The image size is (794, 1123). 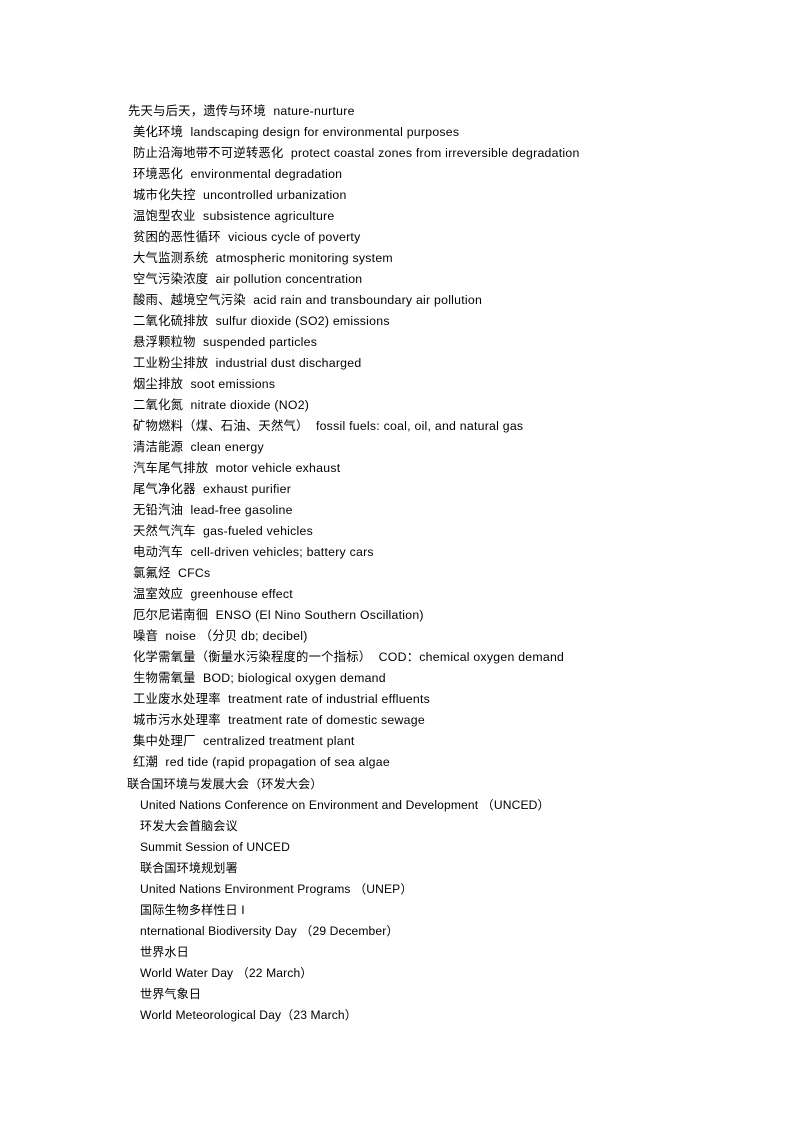 What do you see at coordinates (152, 573) in the screenshot?
I see `glossary-term-zh: 氯氟烃` at bounding box center [152, 573].